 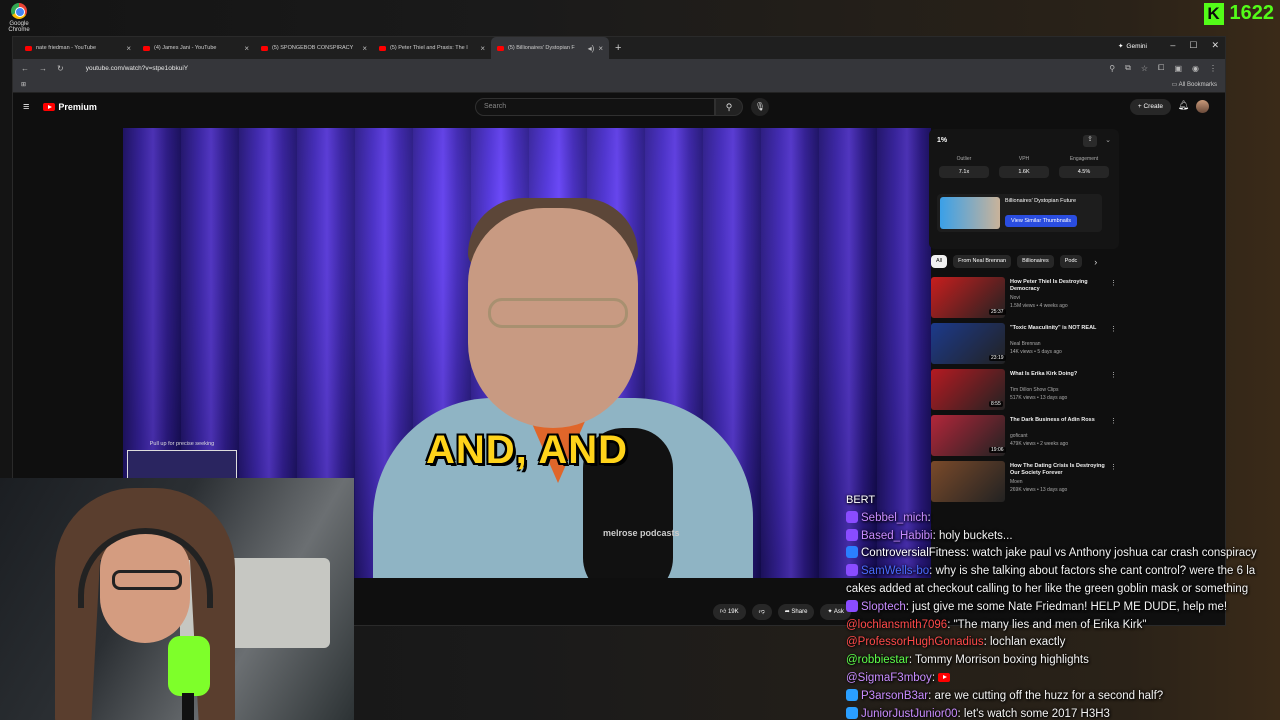 I want to click on voice-search-button: 🎙︎, so click(x=760, y=107).